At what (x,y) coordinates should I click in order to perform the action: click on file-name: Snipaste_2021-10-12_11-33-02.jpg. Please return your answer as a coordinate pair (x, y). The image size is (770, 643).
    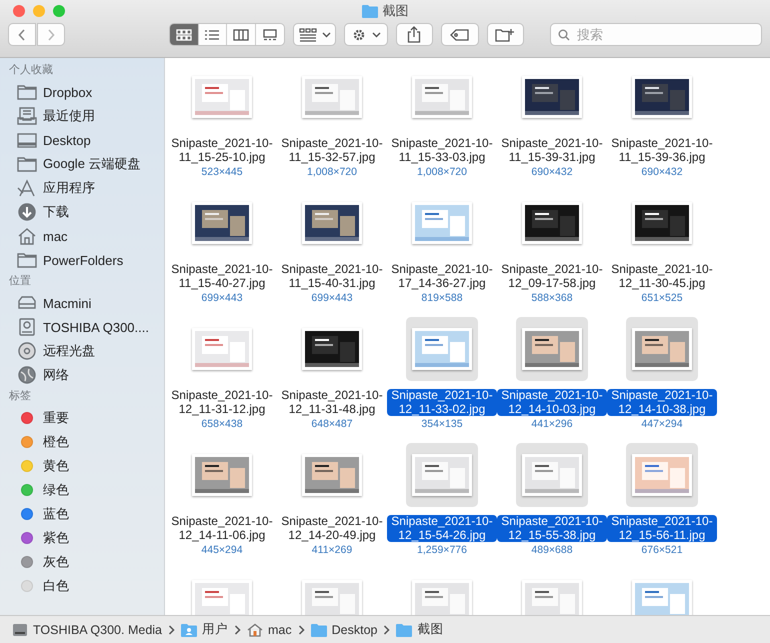
    Looking at the image, I should click on (442, 402).